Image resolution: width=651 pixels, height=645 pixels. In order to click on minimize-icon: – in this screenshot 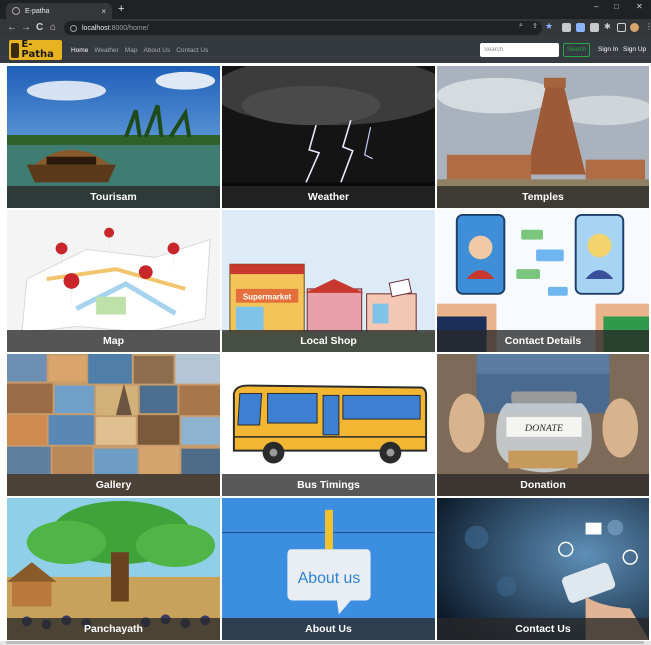, I will do `click(596, 6)`.